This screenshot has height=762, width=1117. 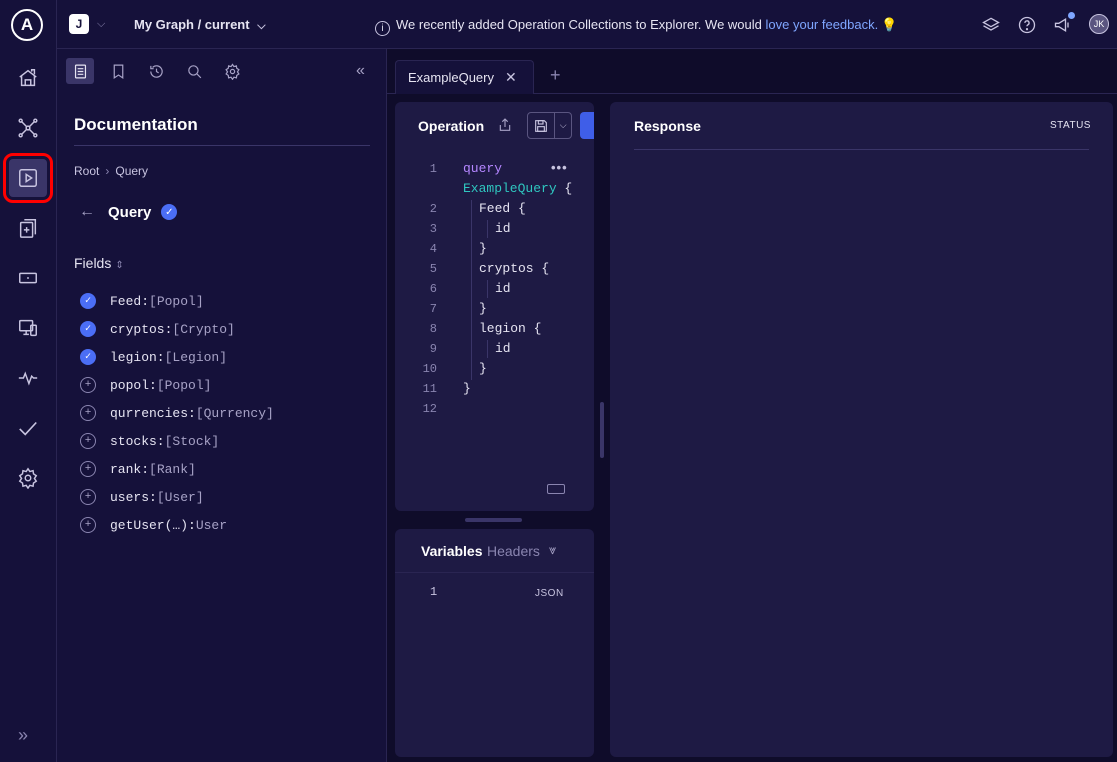 What do you see at coordinates (494, 643) in the screenshot?
I see `variables-panel: Variables Headers ⩔ 1 JSON` at bounding box center [494, 643].